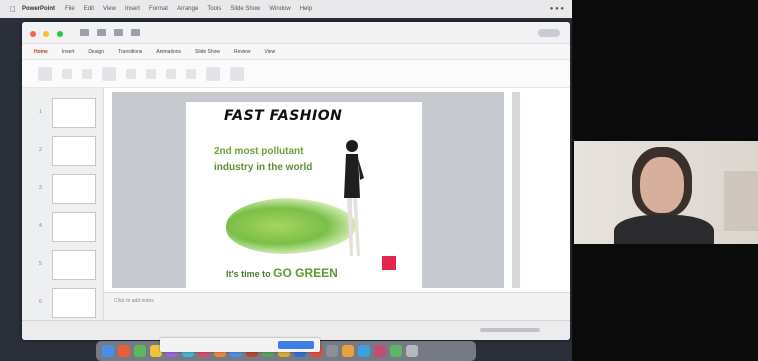  What do you see at coordinates (240, 345) in the screenshot?
I see `screen-share-banner` at bounding box center [240, 345].